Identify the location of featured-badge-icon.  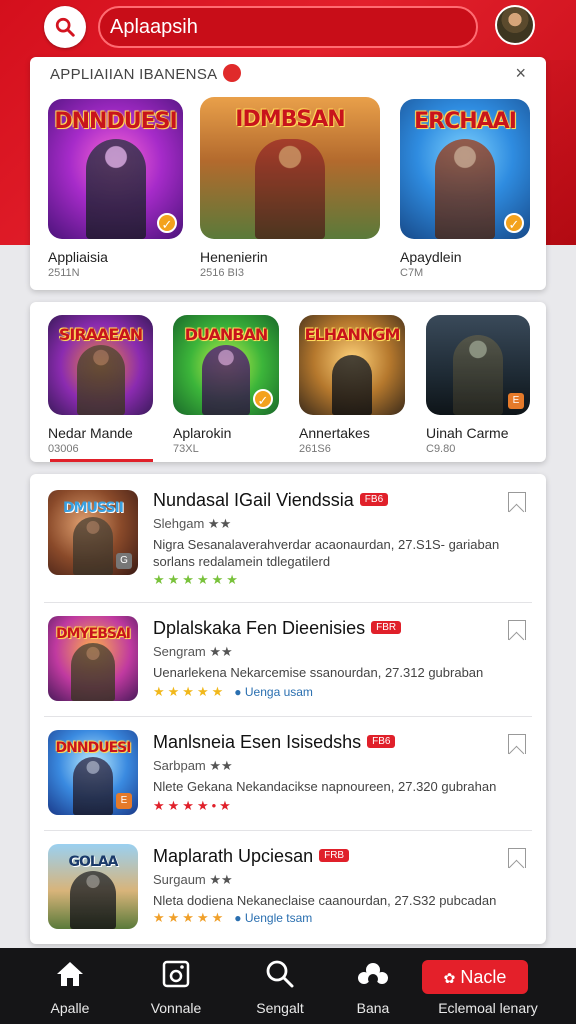
(232, 73).